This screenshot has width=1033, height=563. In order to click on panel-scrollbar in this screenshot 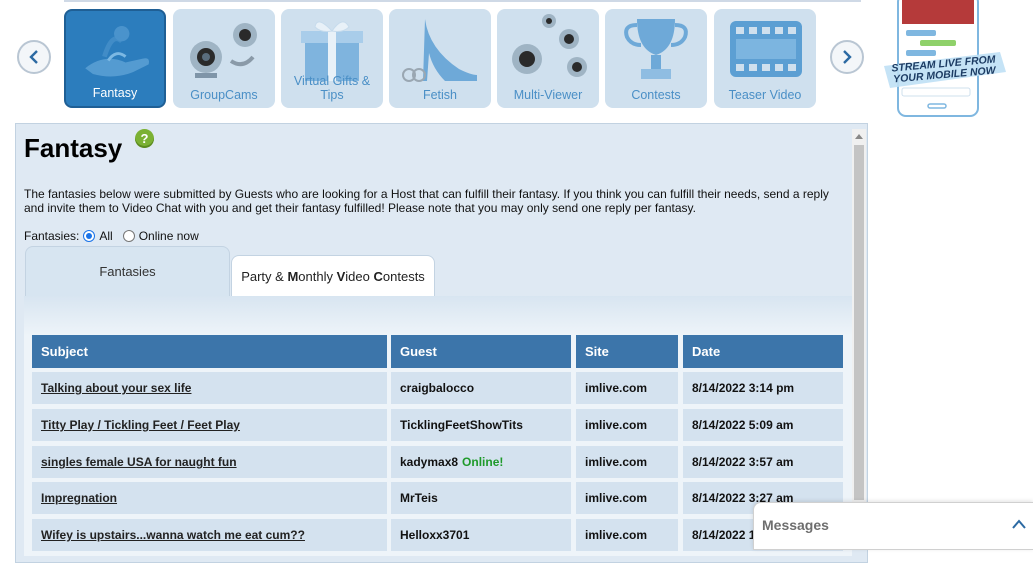, I will do `click(859, 316)`.